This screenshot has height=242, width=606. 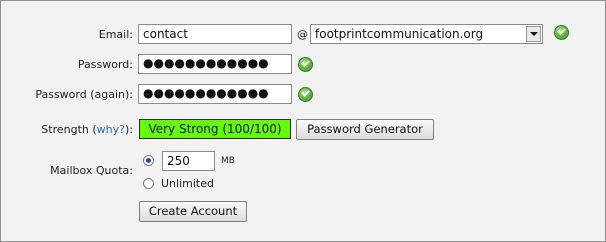 I want to click on strength-label: Strength (why?):, so click(x=66, y=130).